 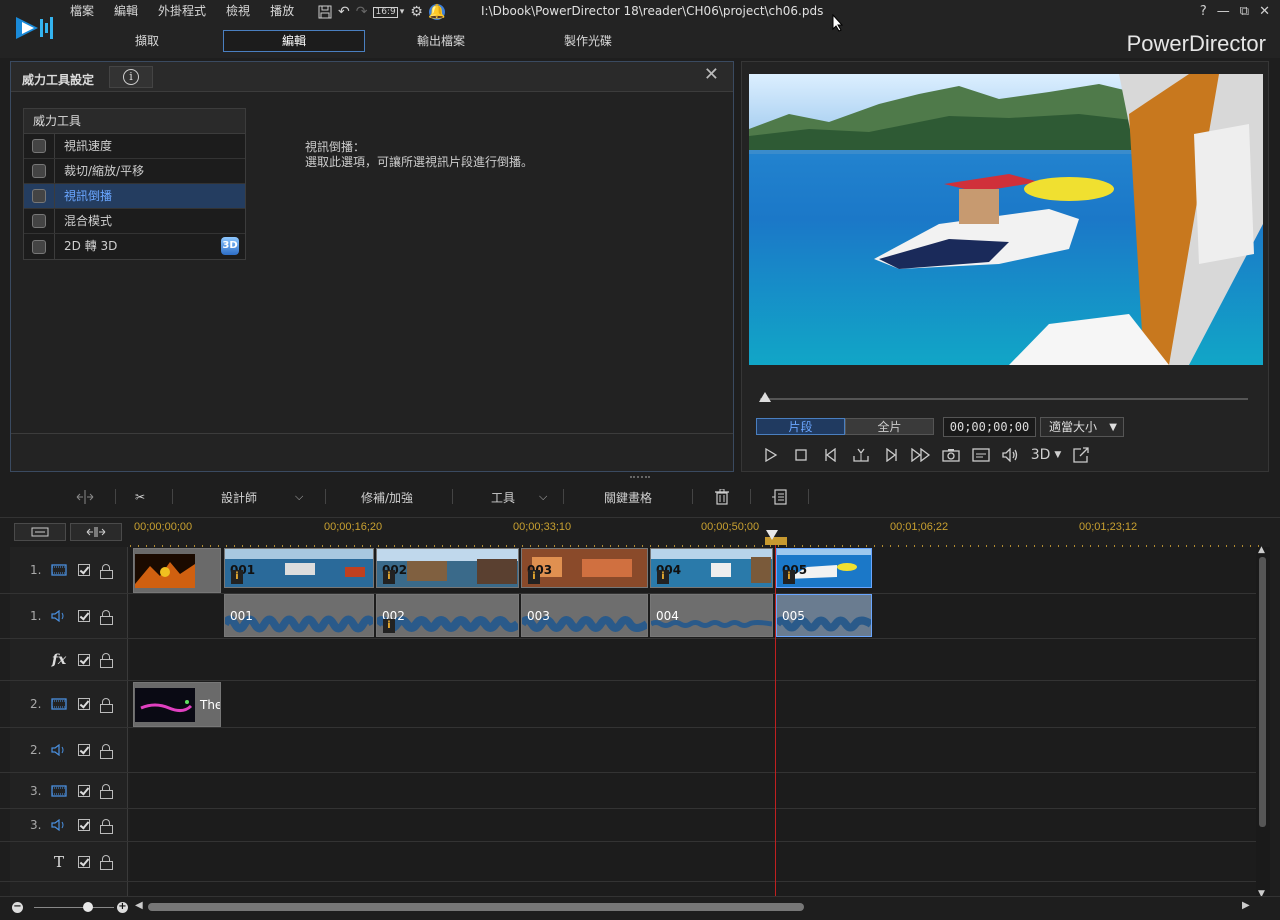 I want to click on preview-seek-bar, so click(x=1004, y=399).